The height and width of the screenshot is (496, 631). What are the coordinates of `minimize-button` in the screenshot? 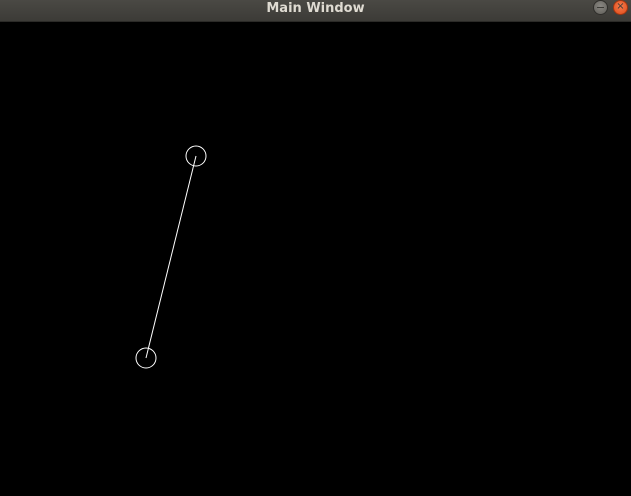 It's located at (600, 7).